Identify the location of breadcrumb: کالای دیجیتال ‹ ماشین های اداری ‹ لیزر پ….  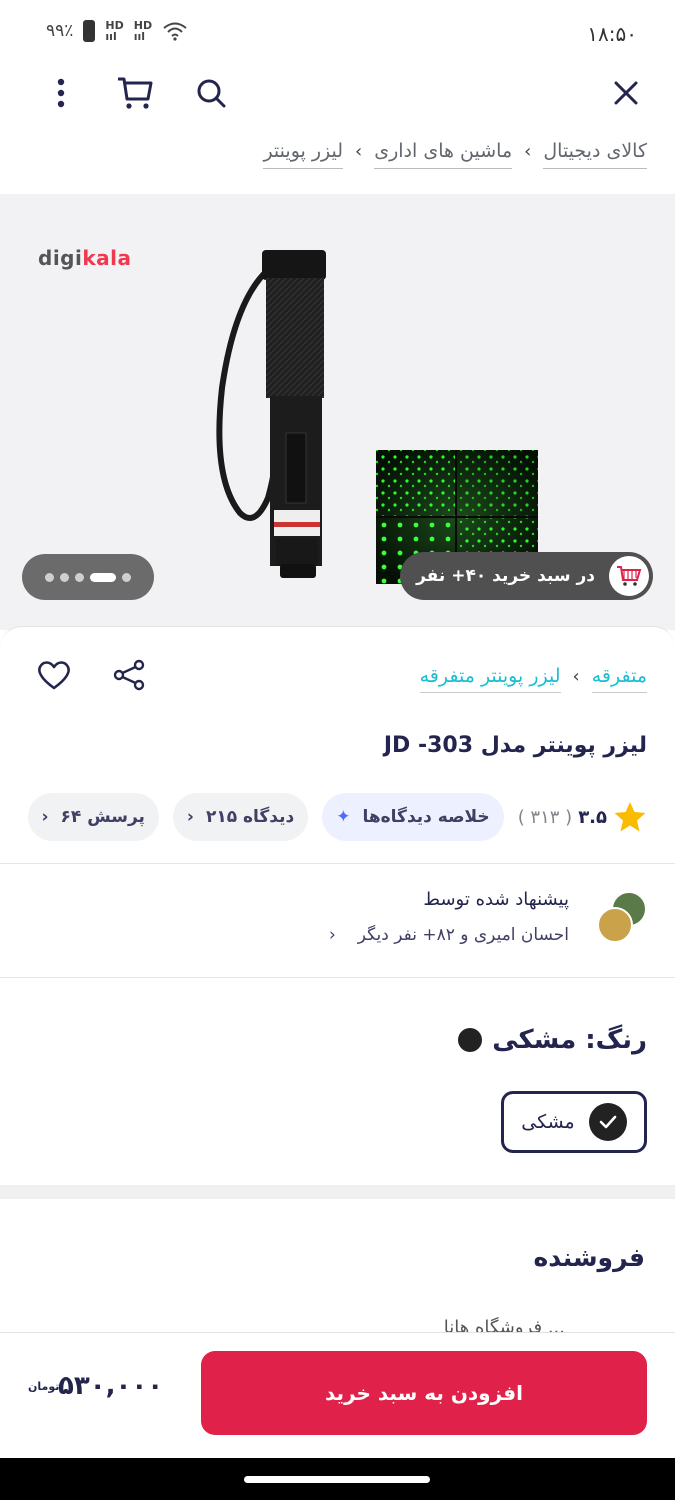
(455, 154).